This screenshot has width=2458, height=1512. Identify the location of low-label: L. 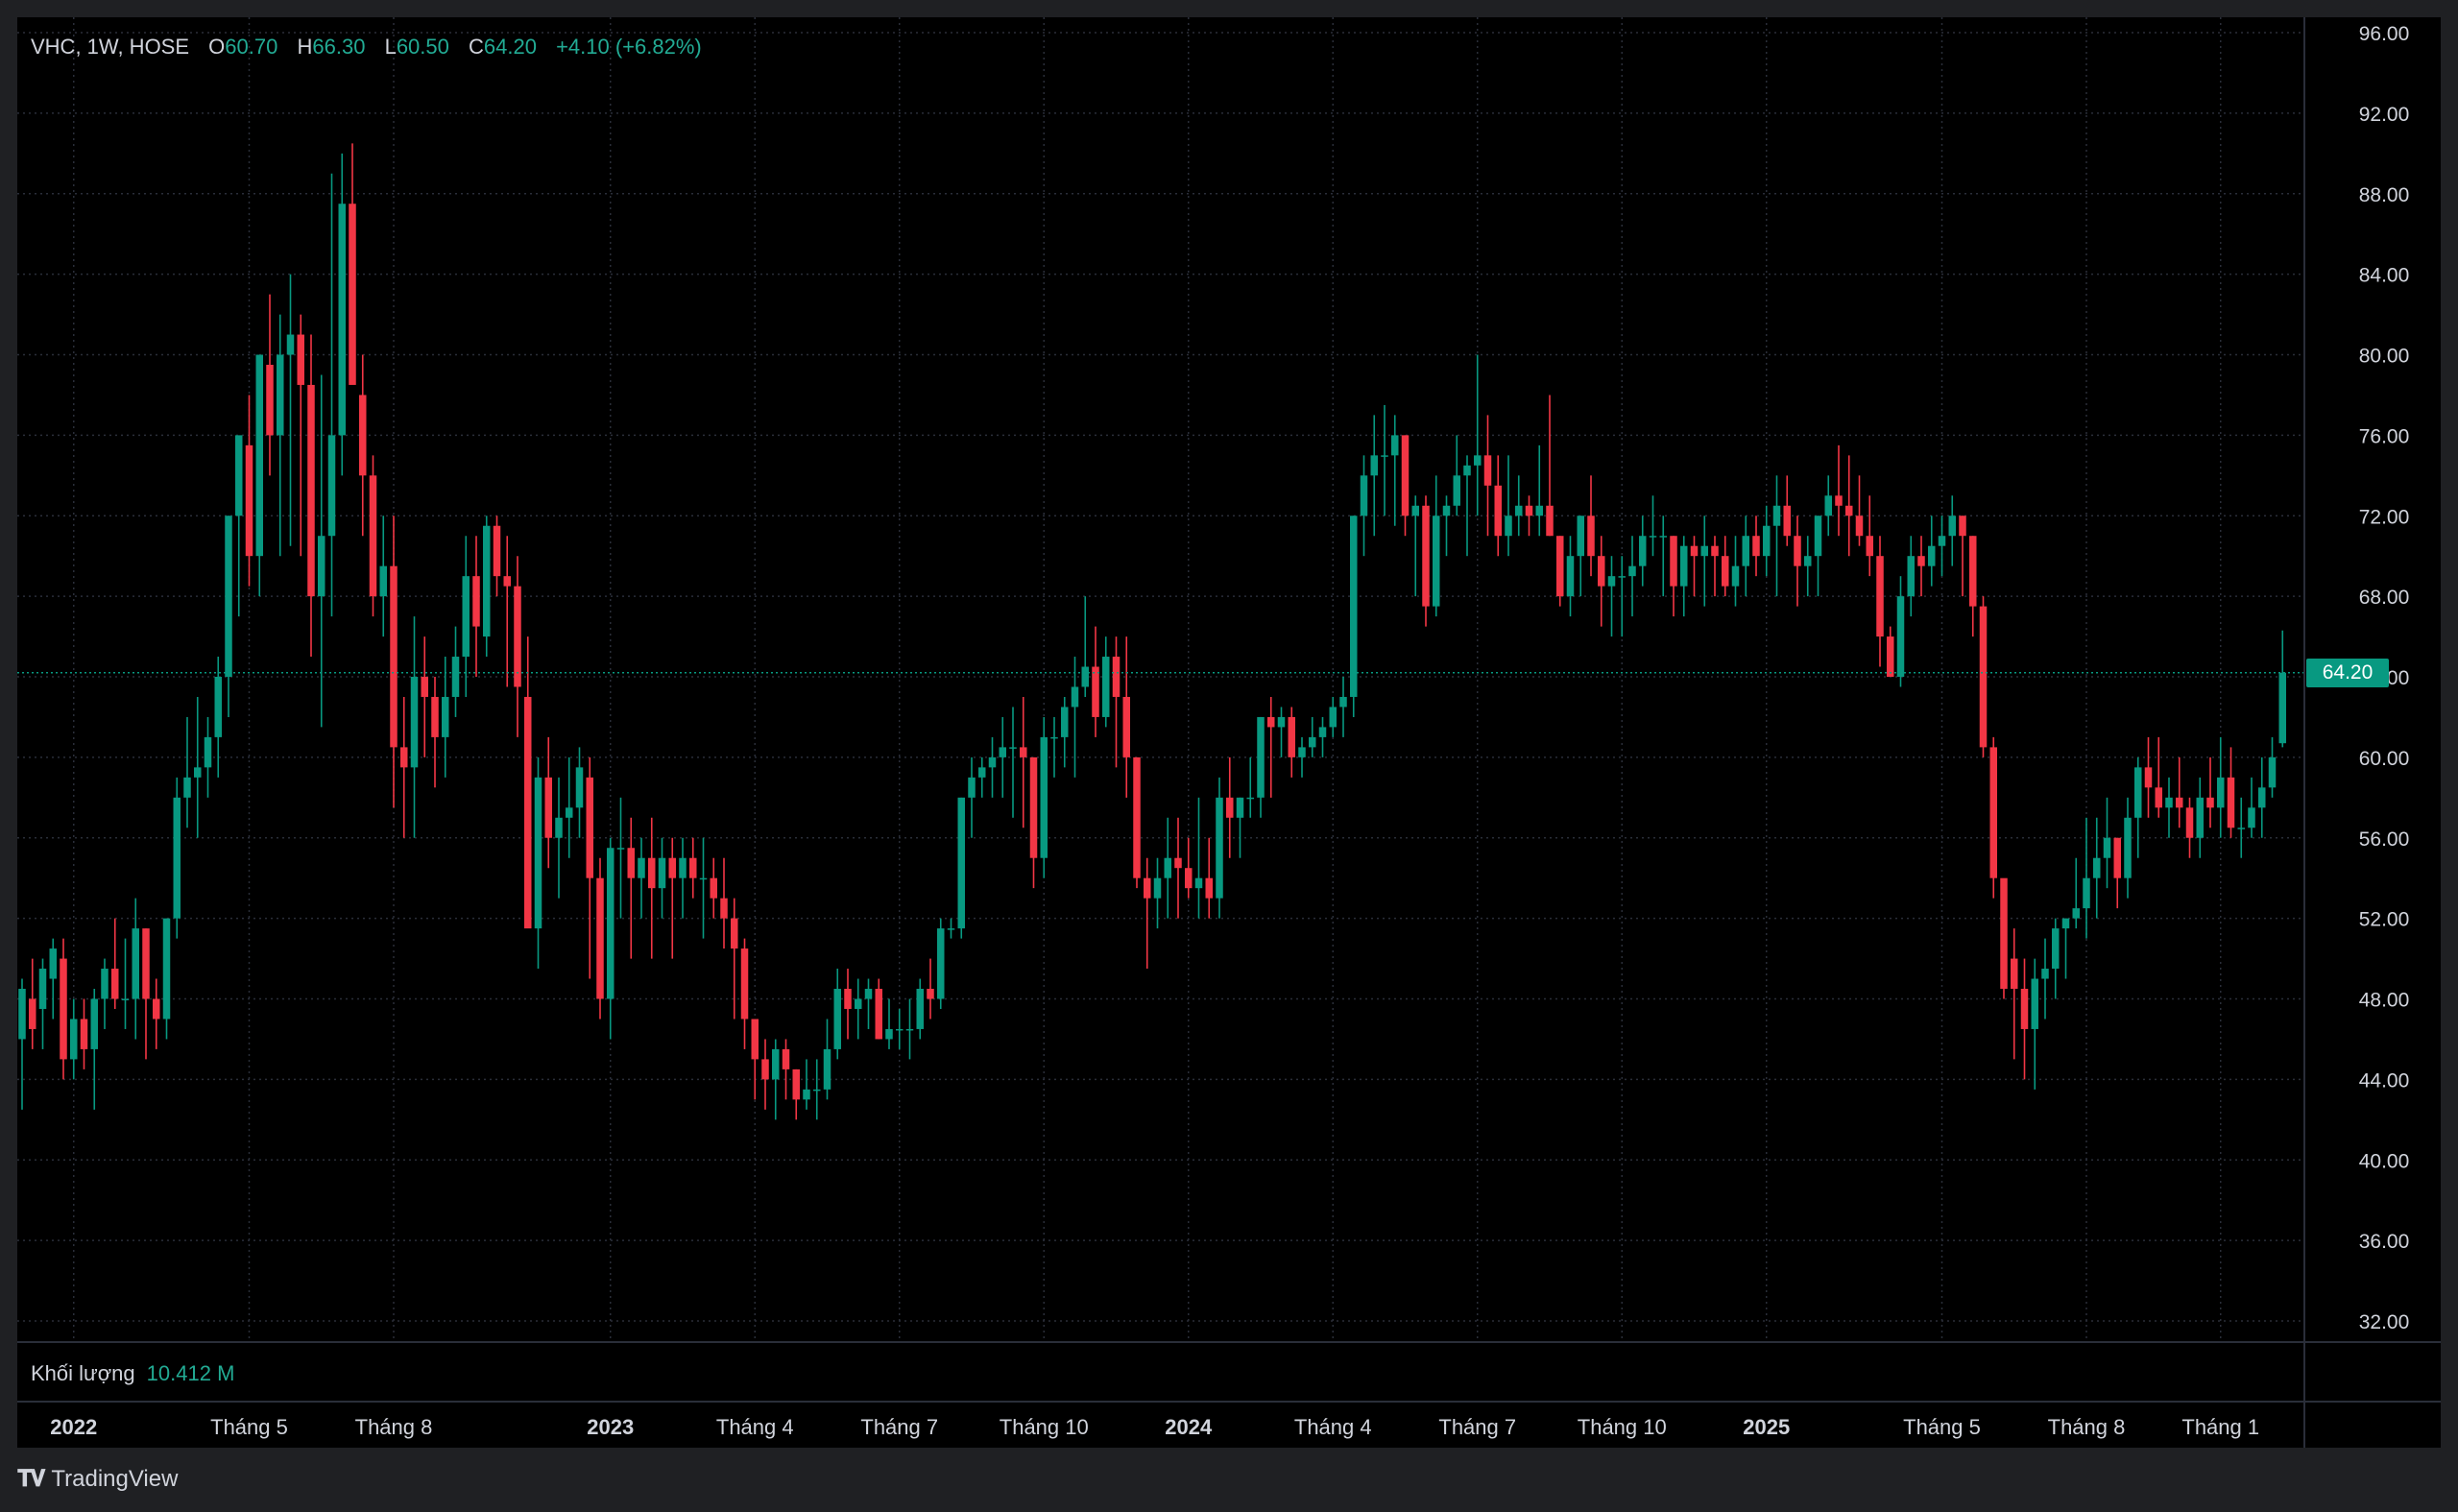
(390, 47).